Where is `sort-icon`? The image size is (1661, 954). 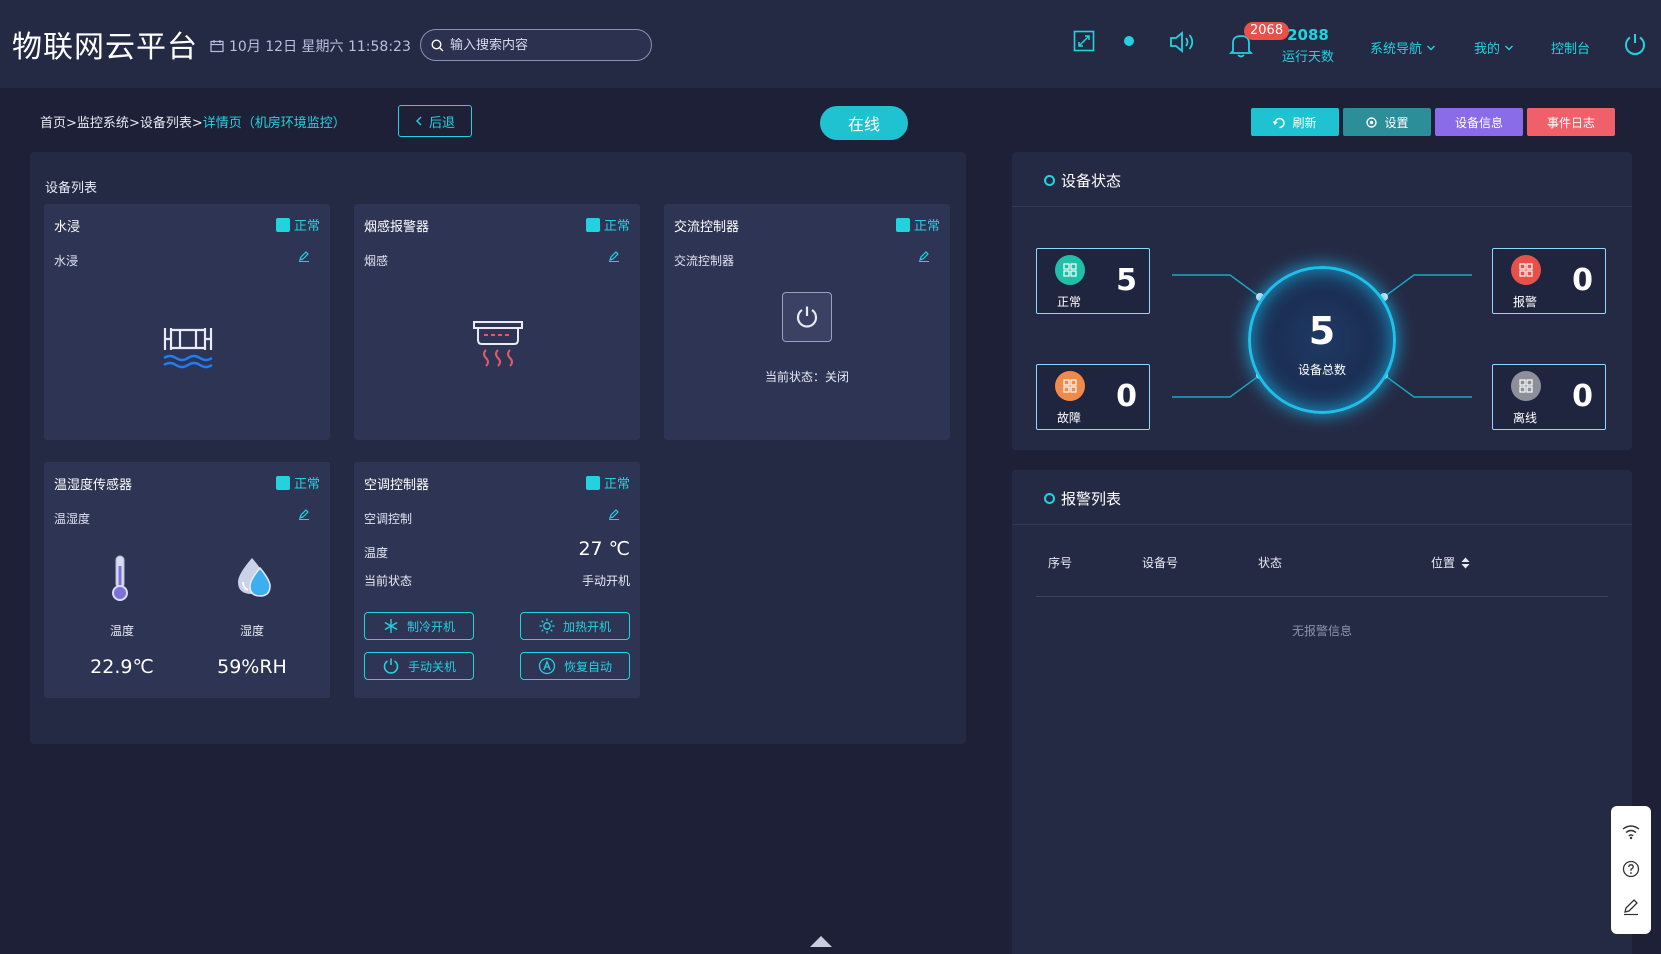 sort-icon is located at coordinates (1465, 563).